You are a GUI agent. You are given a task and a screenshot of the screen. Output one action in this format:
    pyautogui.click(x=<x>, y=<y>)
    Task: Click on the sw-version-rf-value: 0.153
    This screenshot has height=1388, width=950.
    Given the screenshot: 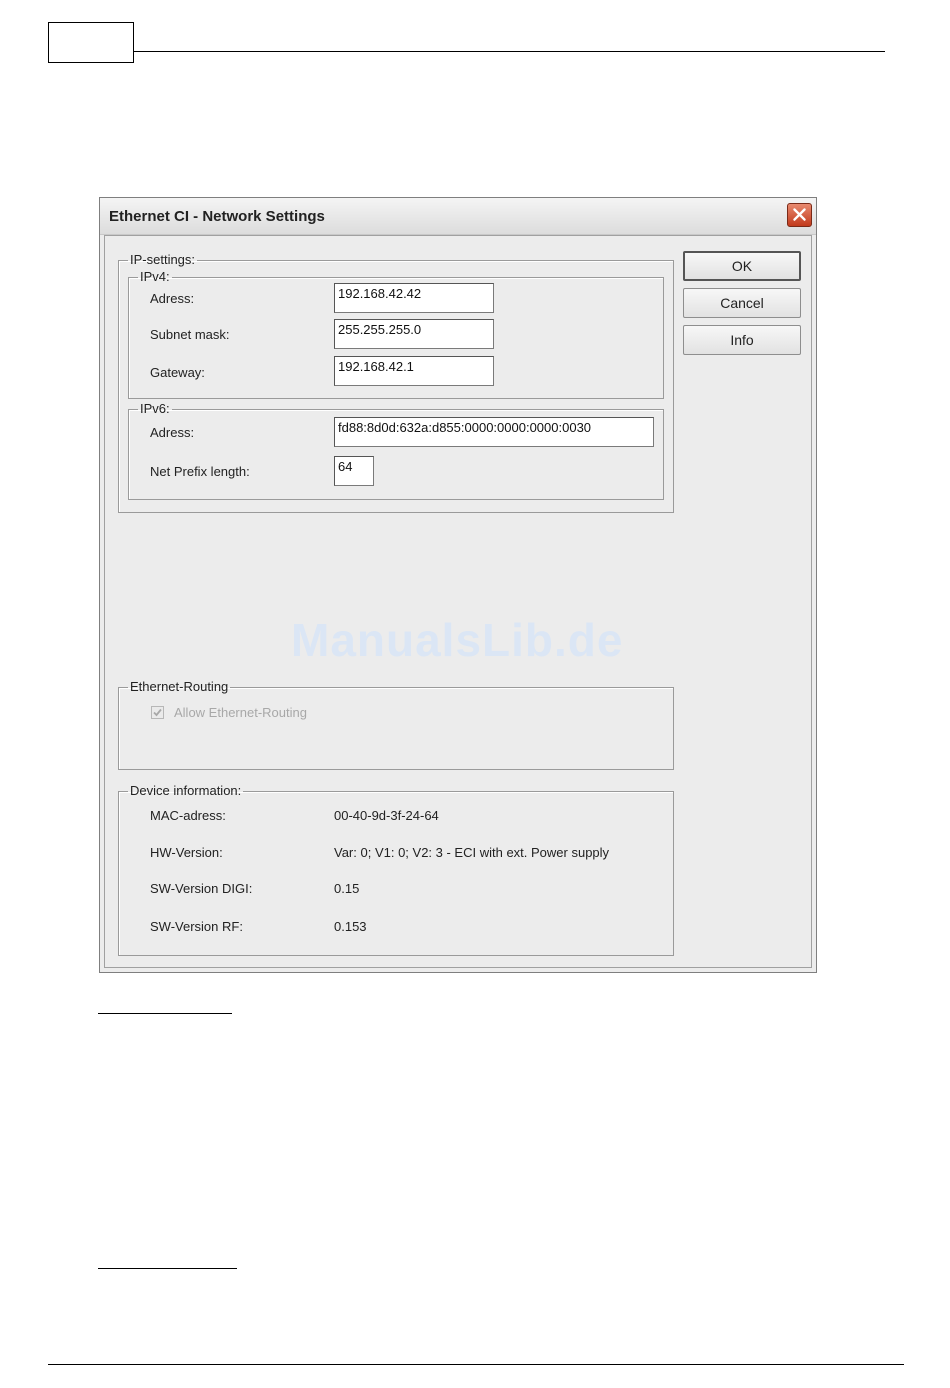 What is the action you would take?
    pyautogui.click(x=350, y=926)
    